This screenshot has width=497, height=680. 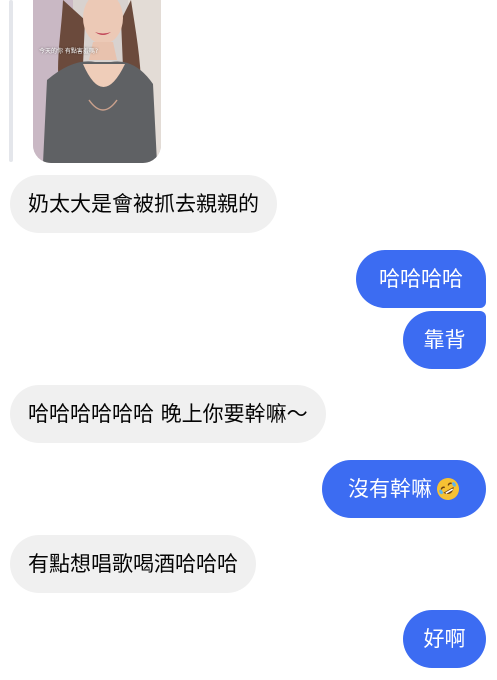 I want to click on message-text: 有點想唱歌喝酒哈哈哈, so click(x=133, y=563).